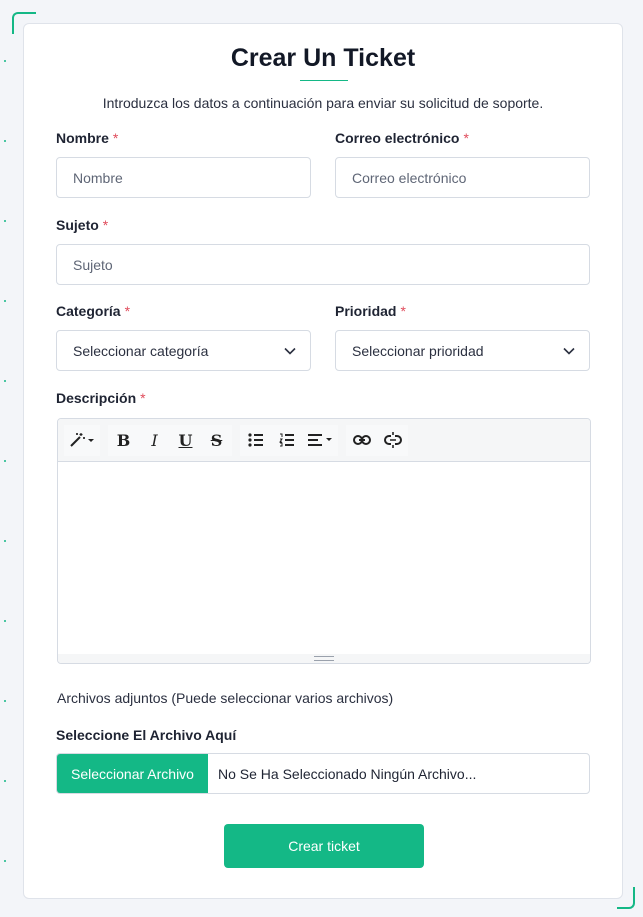 The height and width of the screenshot is (917, 643). What do you see at coordinates (255, 440) in the screenshot?
I see `bullet-list-icon` at bounding box center [255, 440].